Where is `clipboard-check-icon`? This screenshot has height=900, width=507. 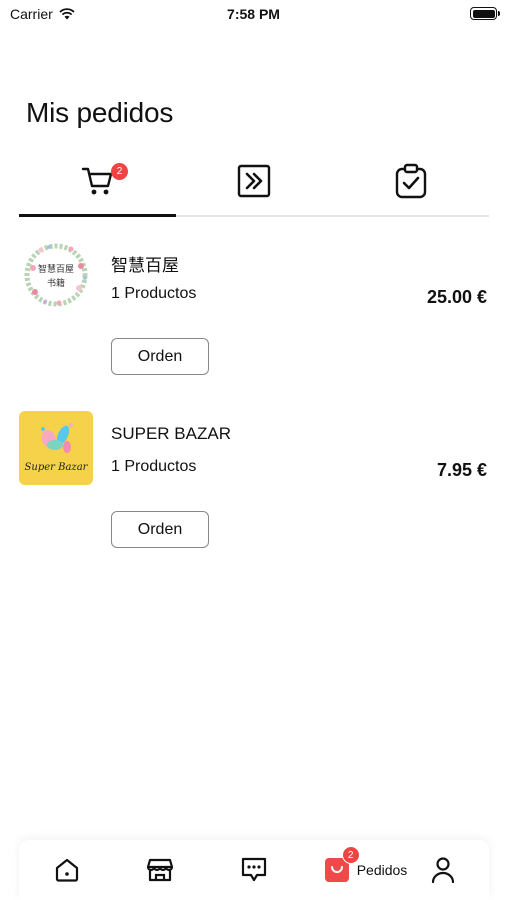 clipboard-check-icon is located at coordinates (410, 181).